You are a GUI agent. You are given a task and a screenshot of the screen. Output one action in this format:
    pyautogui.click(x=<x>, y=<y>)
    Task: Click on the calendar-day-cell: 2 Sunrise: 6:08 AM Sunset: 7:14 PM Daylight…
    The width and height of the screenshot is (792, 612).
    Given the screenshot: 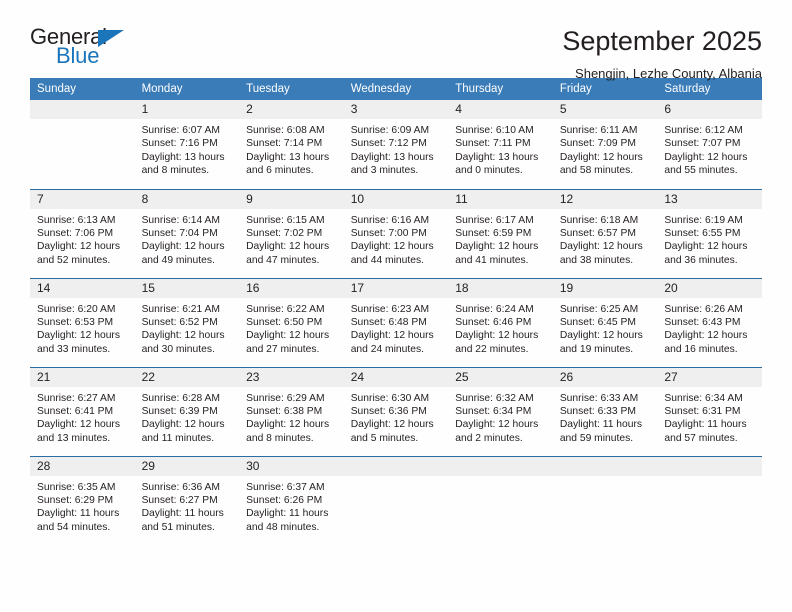 What is the action you would take?
    pyautogui.click(x=291, y=144)
    